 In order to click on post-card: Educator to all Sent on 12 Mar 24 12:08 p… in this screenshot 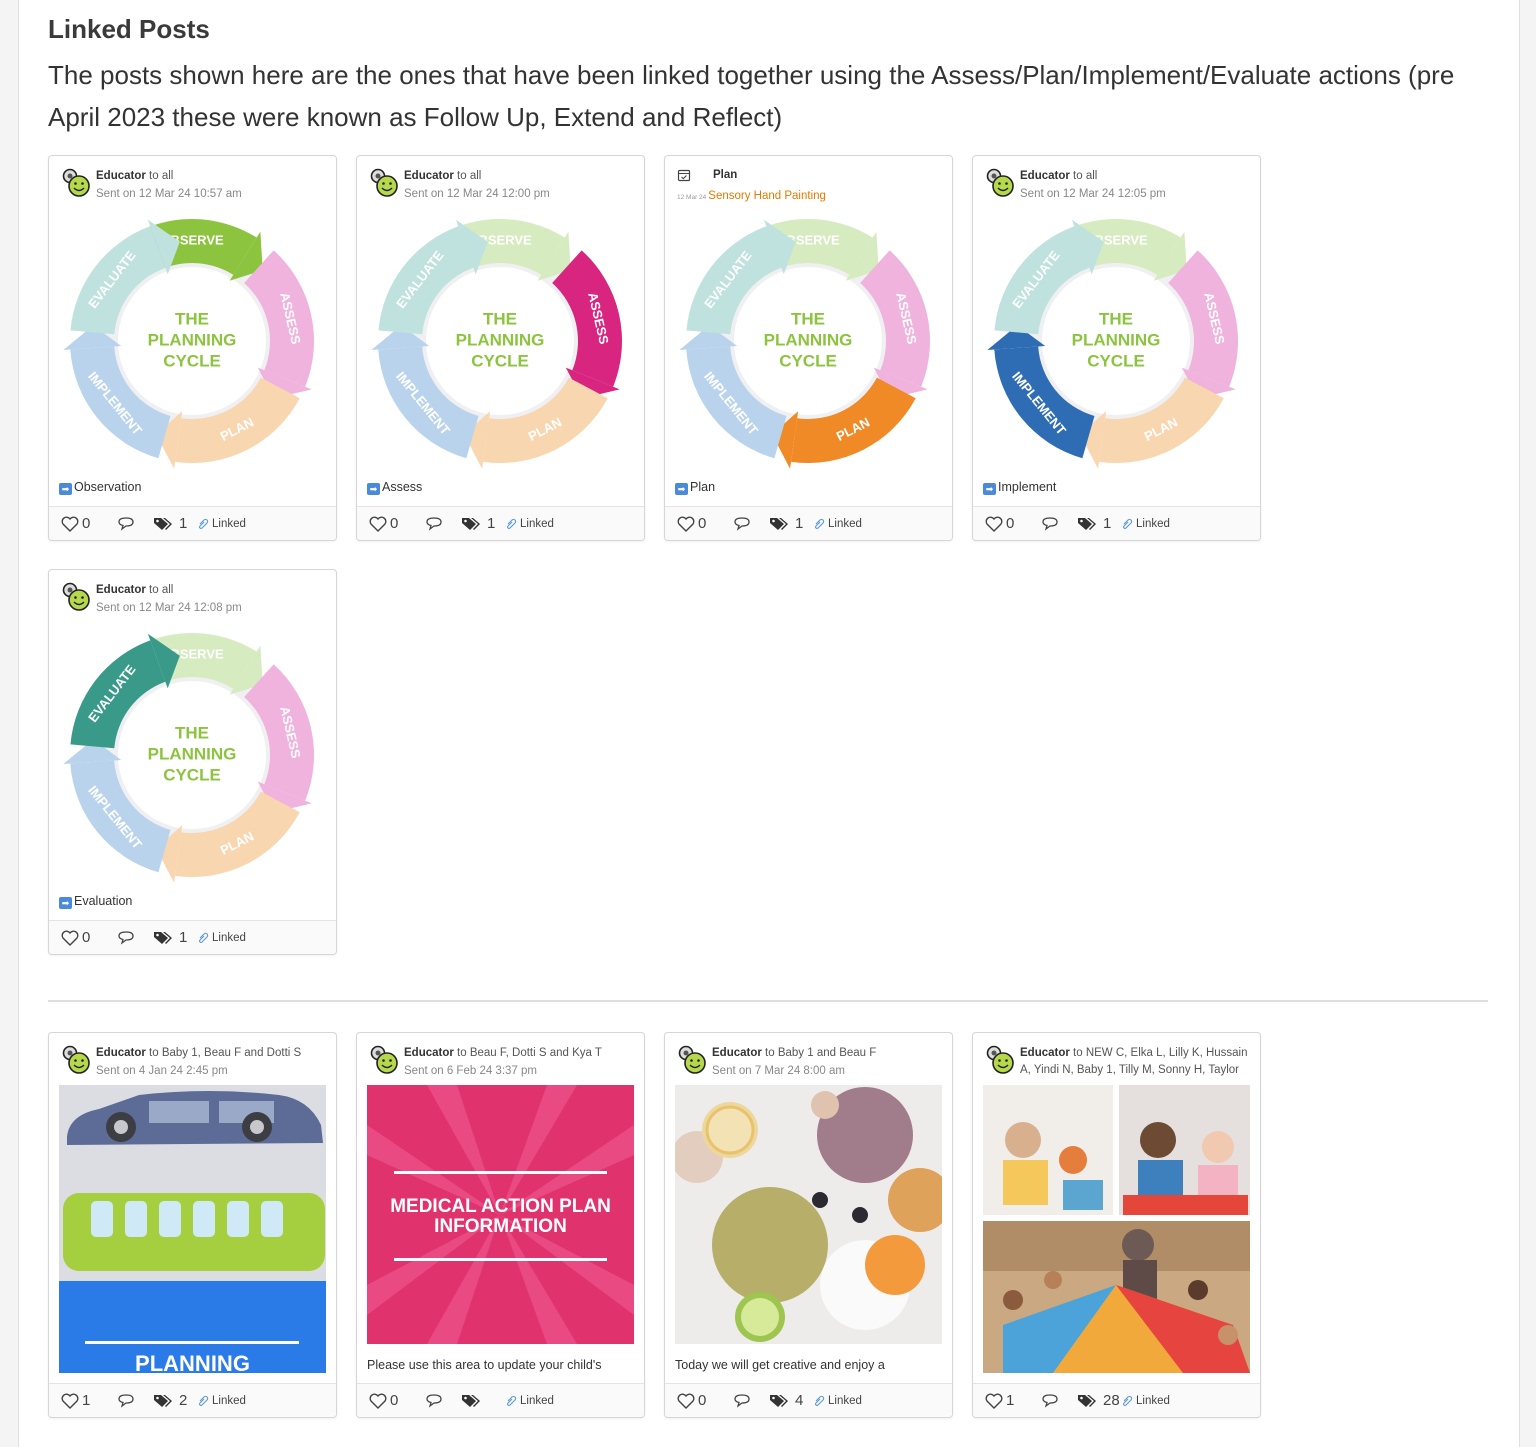, I will do `click(192, 762)`.